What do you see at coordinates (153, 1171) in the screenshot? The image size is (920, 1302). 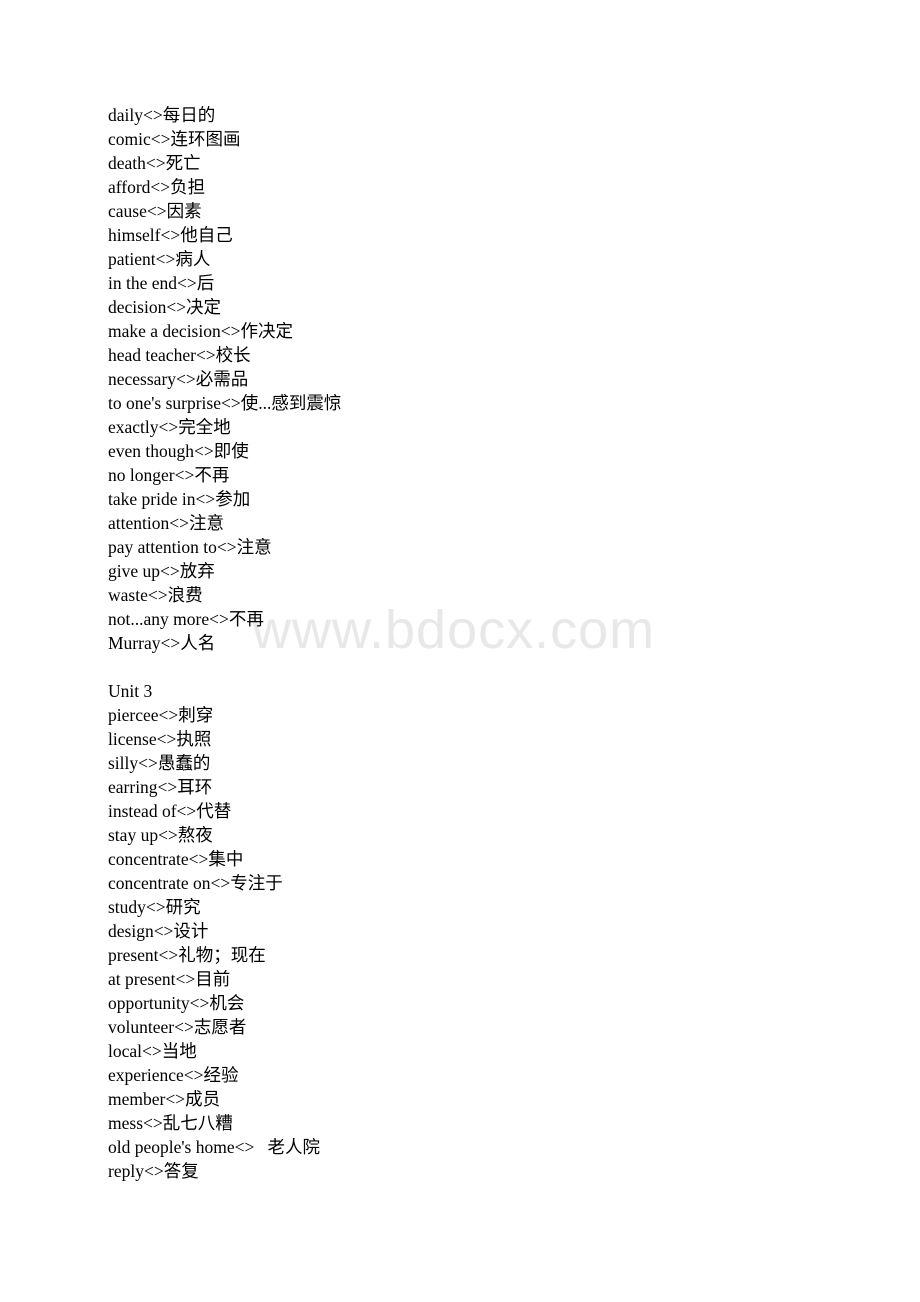 I see `vocabulary-entry: reply<>答复` at bounding box center [153, 1171].